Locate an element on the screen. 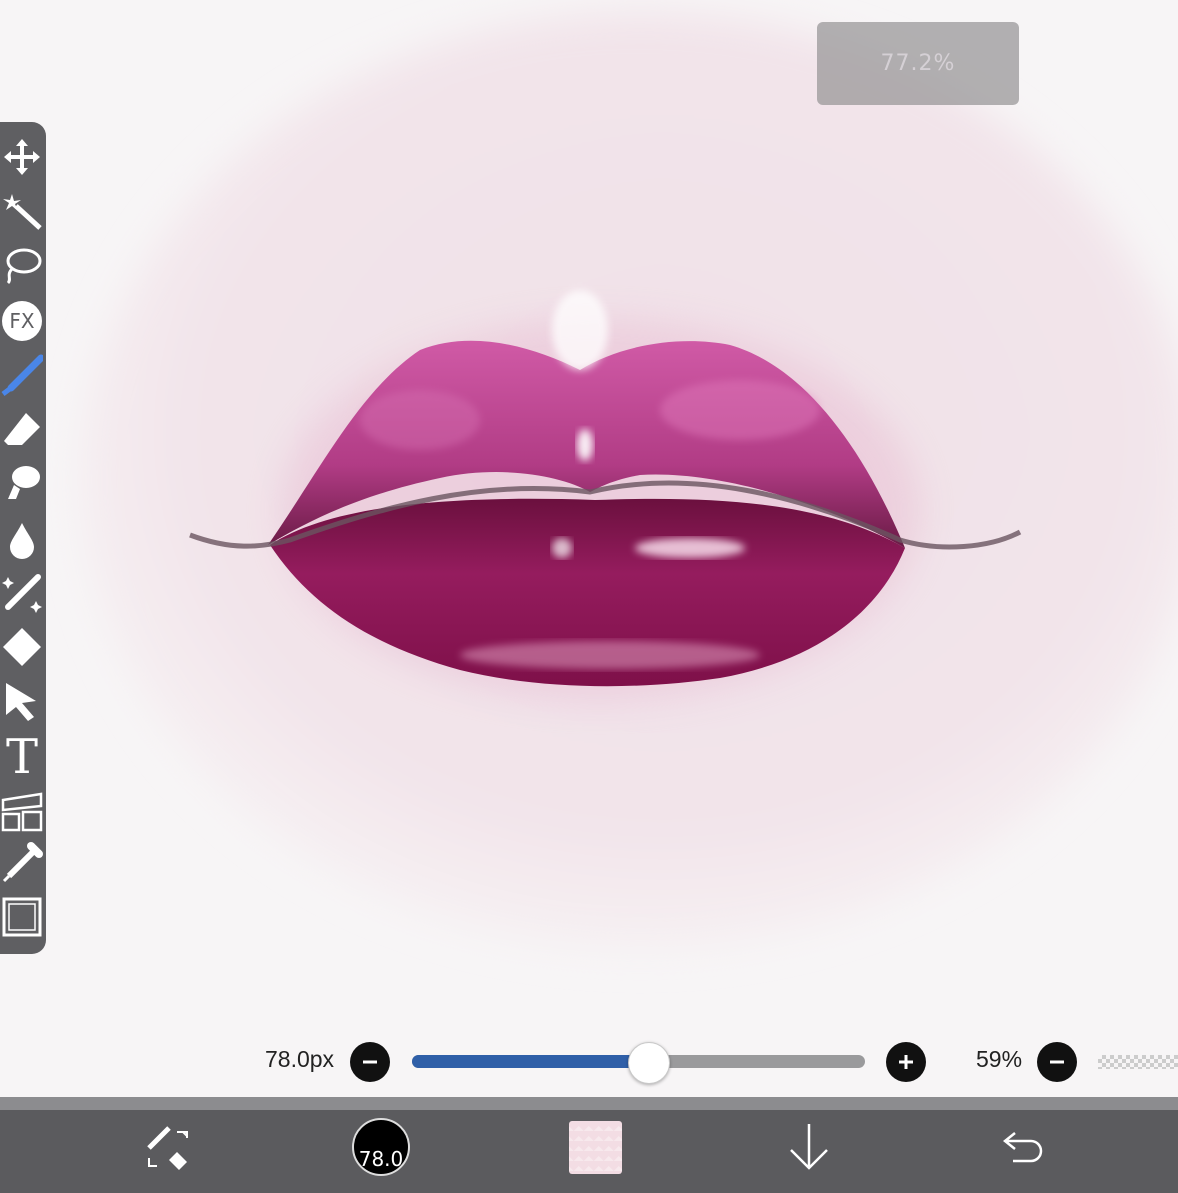 This screenshot has width=1178, height=1193. text-icon: T is located at coordinates (22, 757).